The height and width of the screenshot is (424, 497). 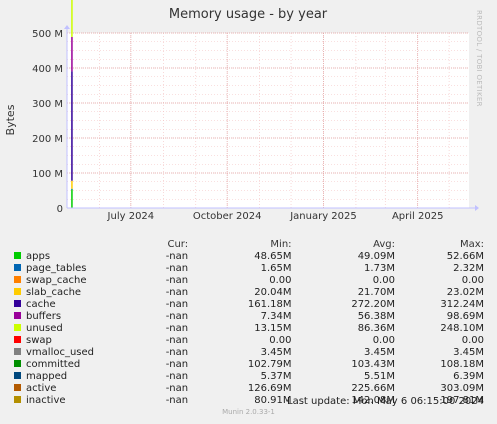 What do you see at coordinates (39, 340) in the screenshot?
I see `legend-label: swap` at bounding box center [39, 340].